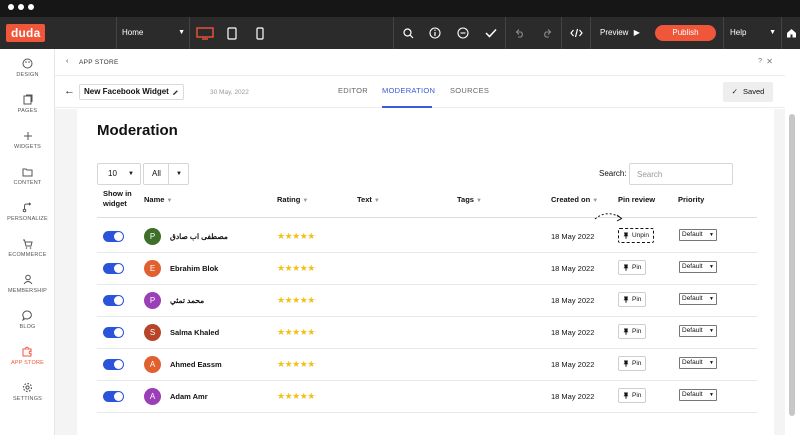  I want to click on page-selector: Home ▼, so click(153, 33).